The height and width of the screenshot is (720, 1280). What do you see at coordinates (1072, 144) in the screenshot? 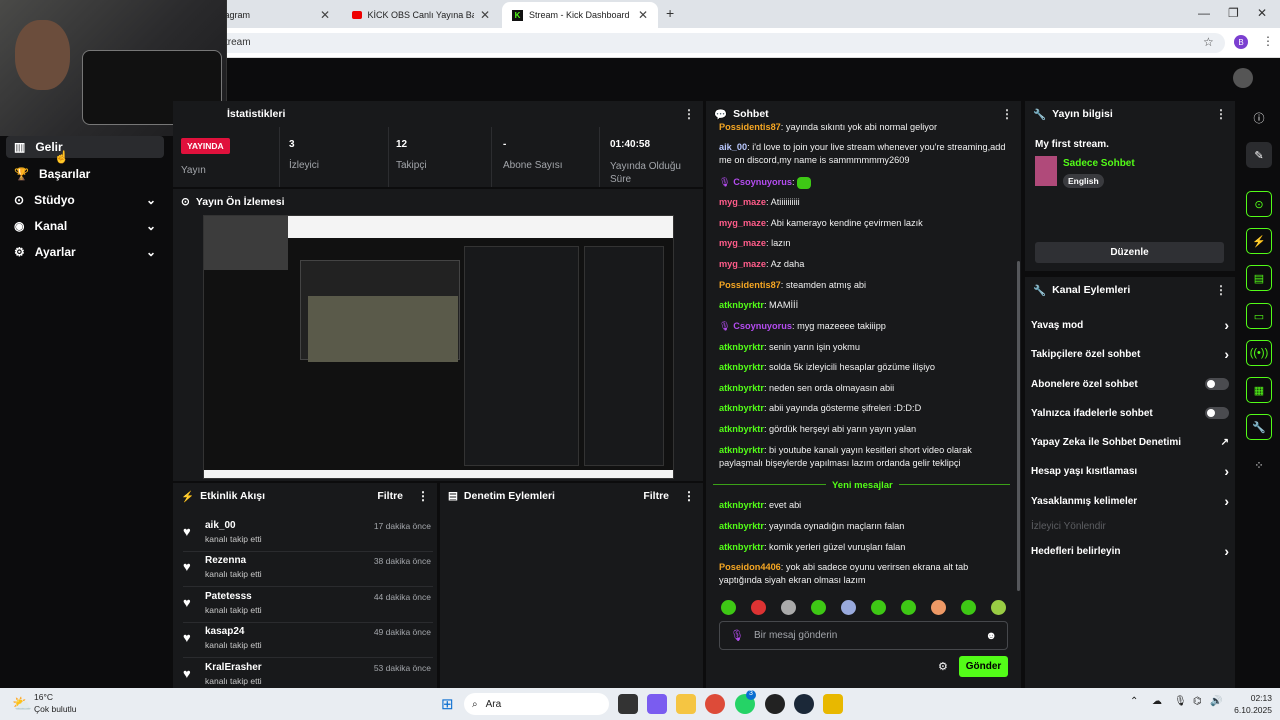
I see `stream-title: My first stream.` at bounding box center [1072, 144].